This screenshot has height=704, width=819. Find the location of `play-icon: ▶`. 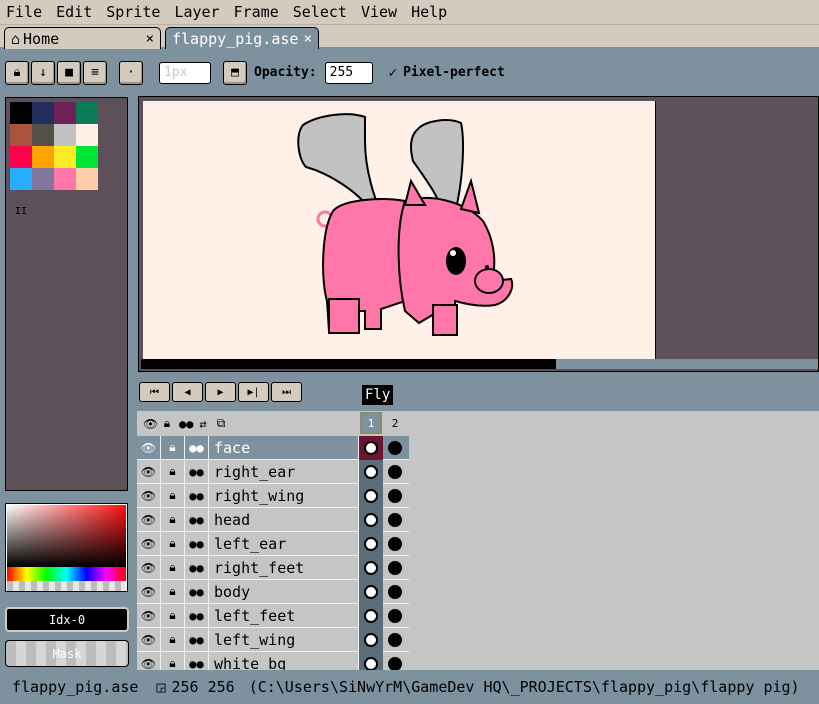

play-icon: ▶ is located at coordinates (220, 392).